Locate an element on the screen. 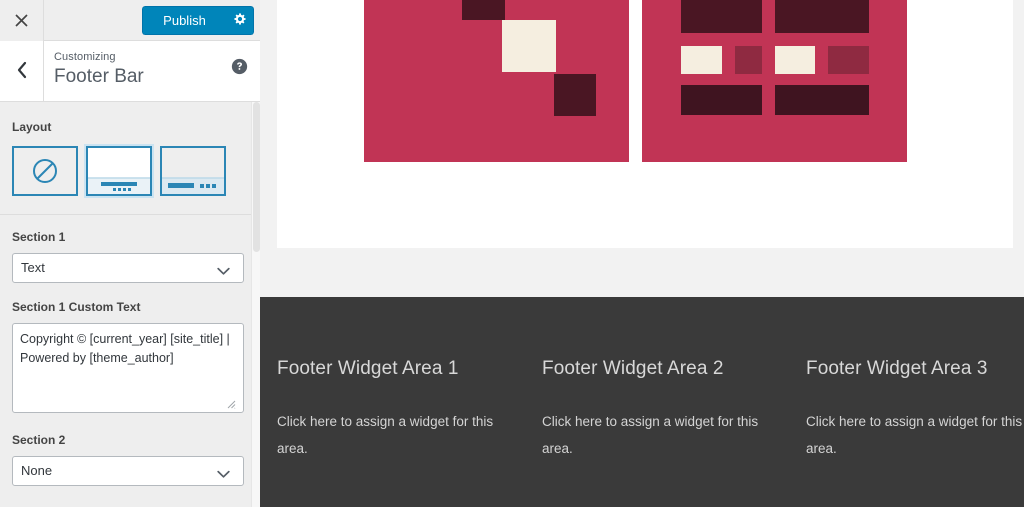 The height and width of the screenshot is (507, 1024). layout-label: Layout is located at coordinates (32, 127).